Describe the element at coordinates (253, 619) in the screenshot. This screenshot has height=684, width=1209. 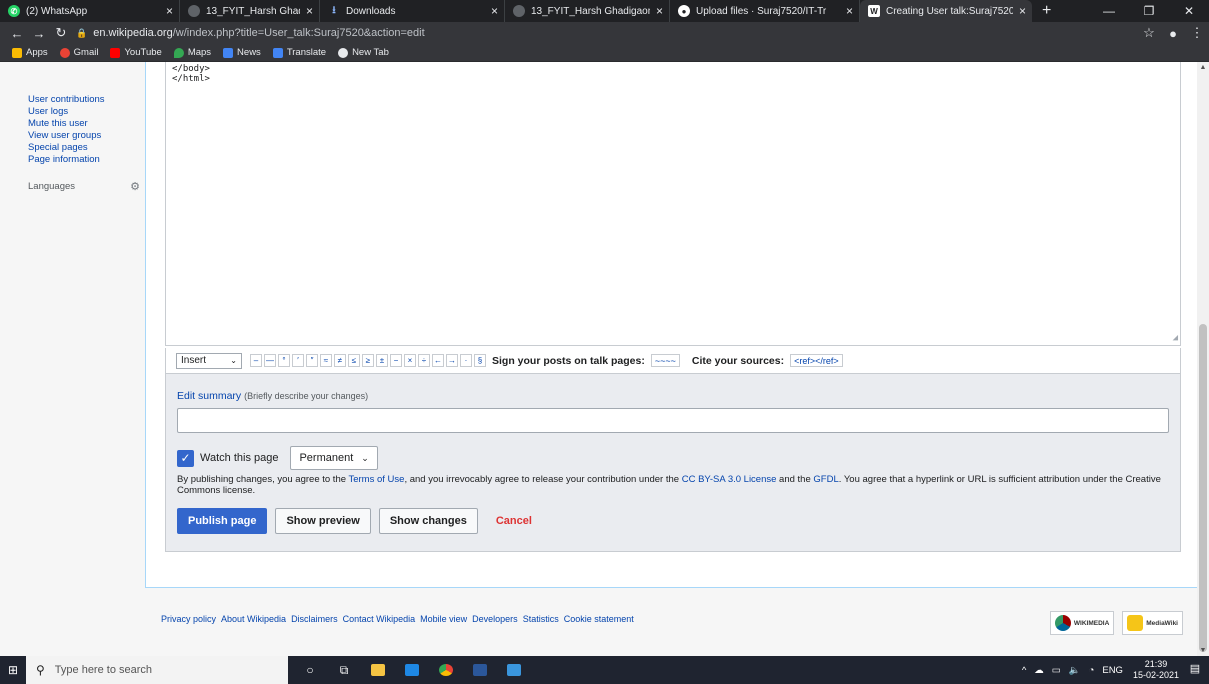
I see `footer-link-about: About Wikipedia` at that location.